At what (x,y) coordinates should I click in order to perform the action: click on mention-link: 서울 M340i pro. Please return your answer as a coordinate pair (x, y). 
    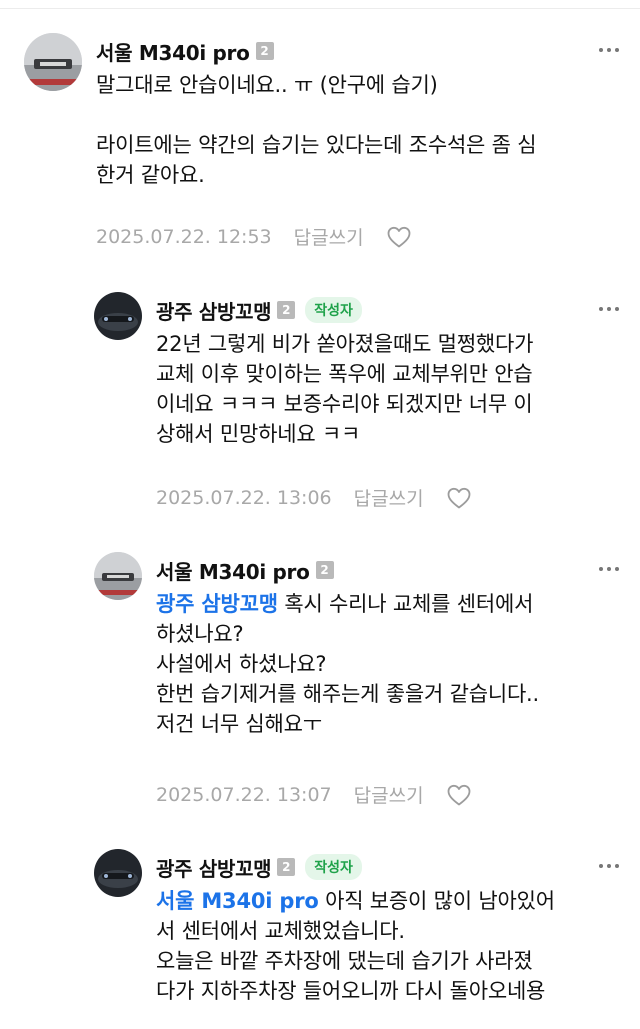
    Looking at the image, I should click on (237, 901).